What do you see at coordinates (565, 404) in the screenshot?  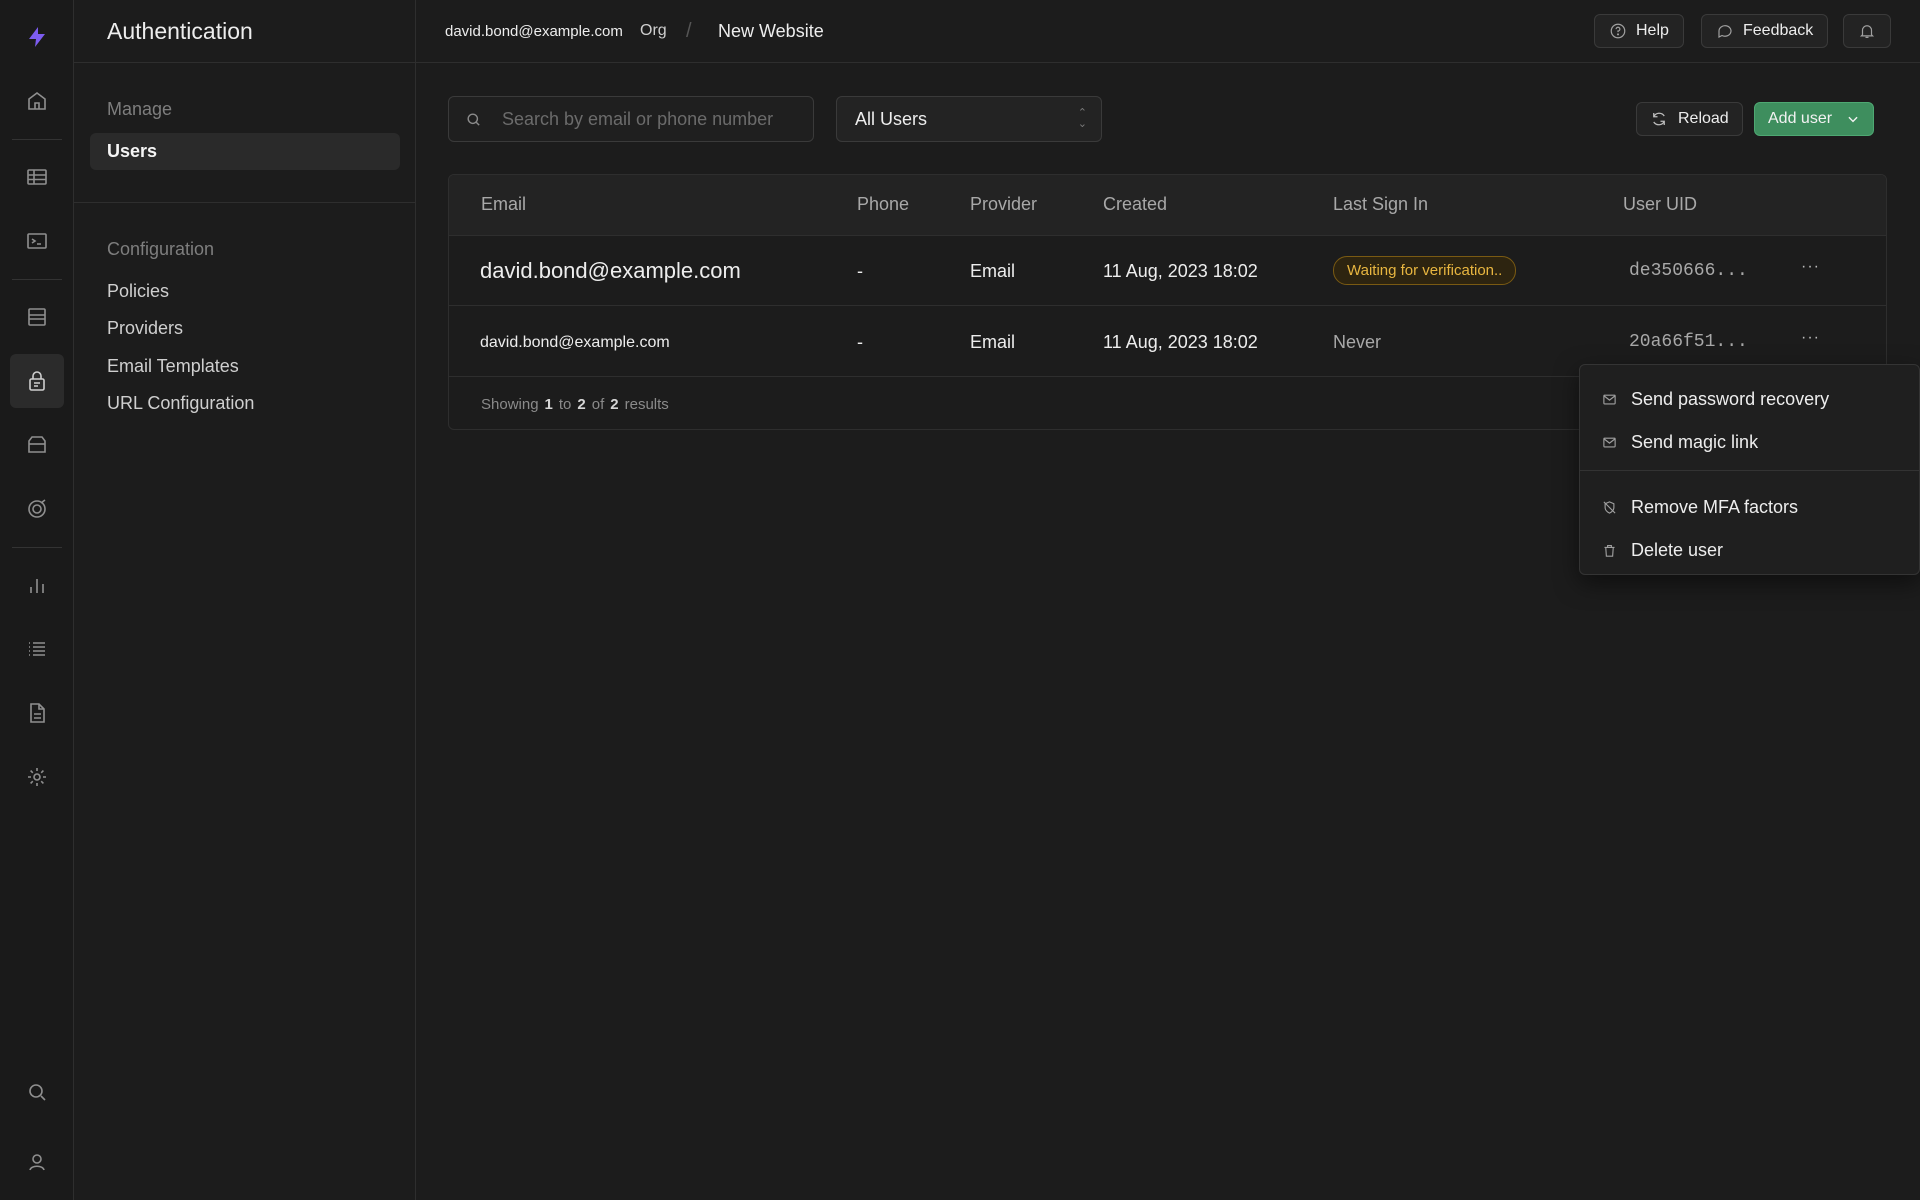 I see `pagination-to-word: to` at bounding box center [565, 404].